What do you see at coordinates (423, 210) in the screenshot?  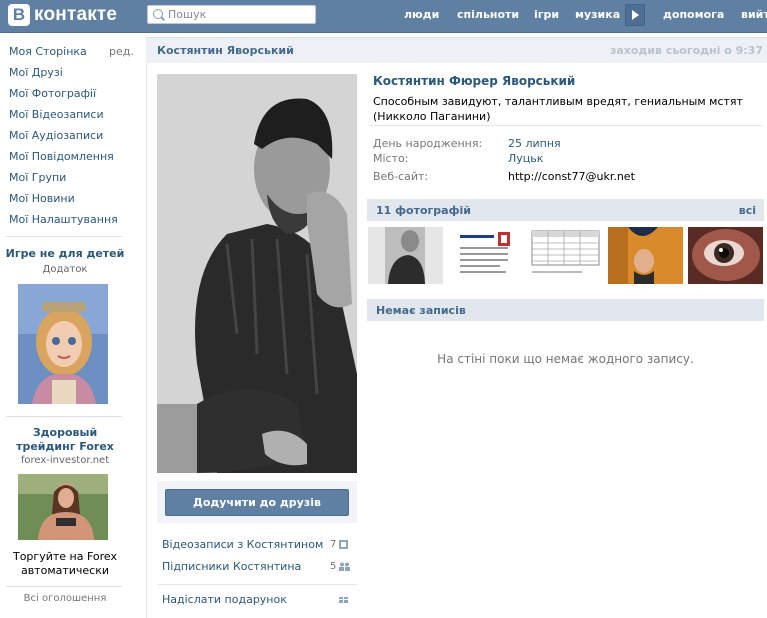 I see `photos-title: 11 фотографій` at bounding box center [423, 210].